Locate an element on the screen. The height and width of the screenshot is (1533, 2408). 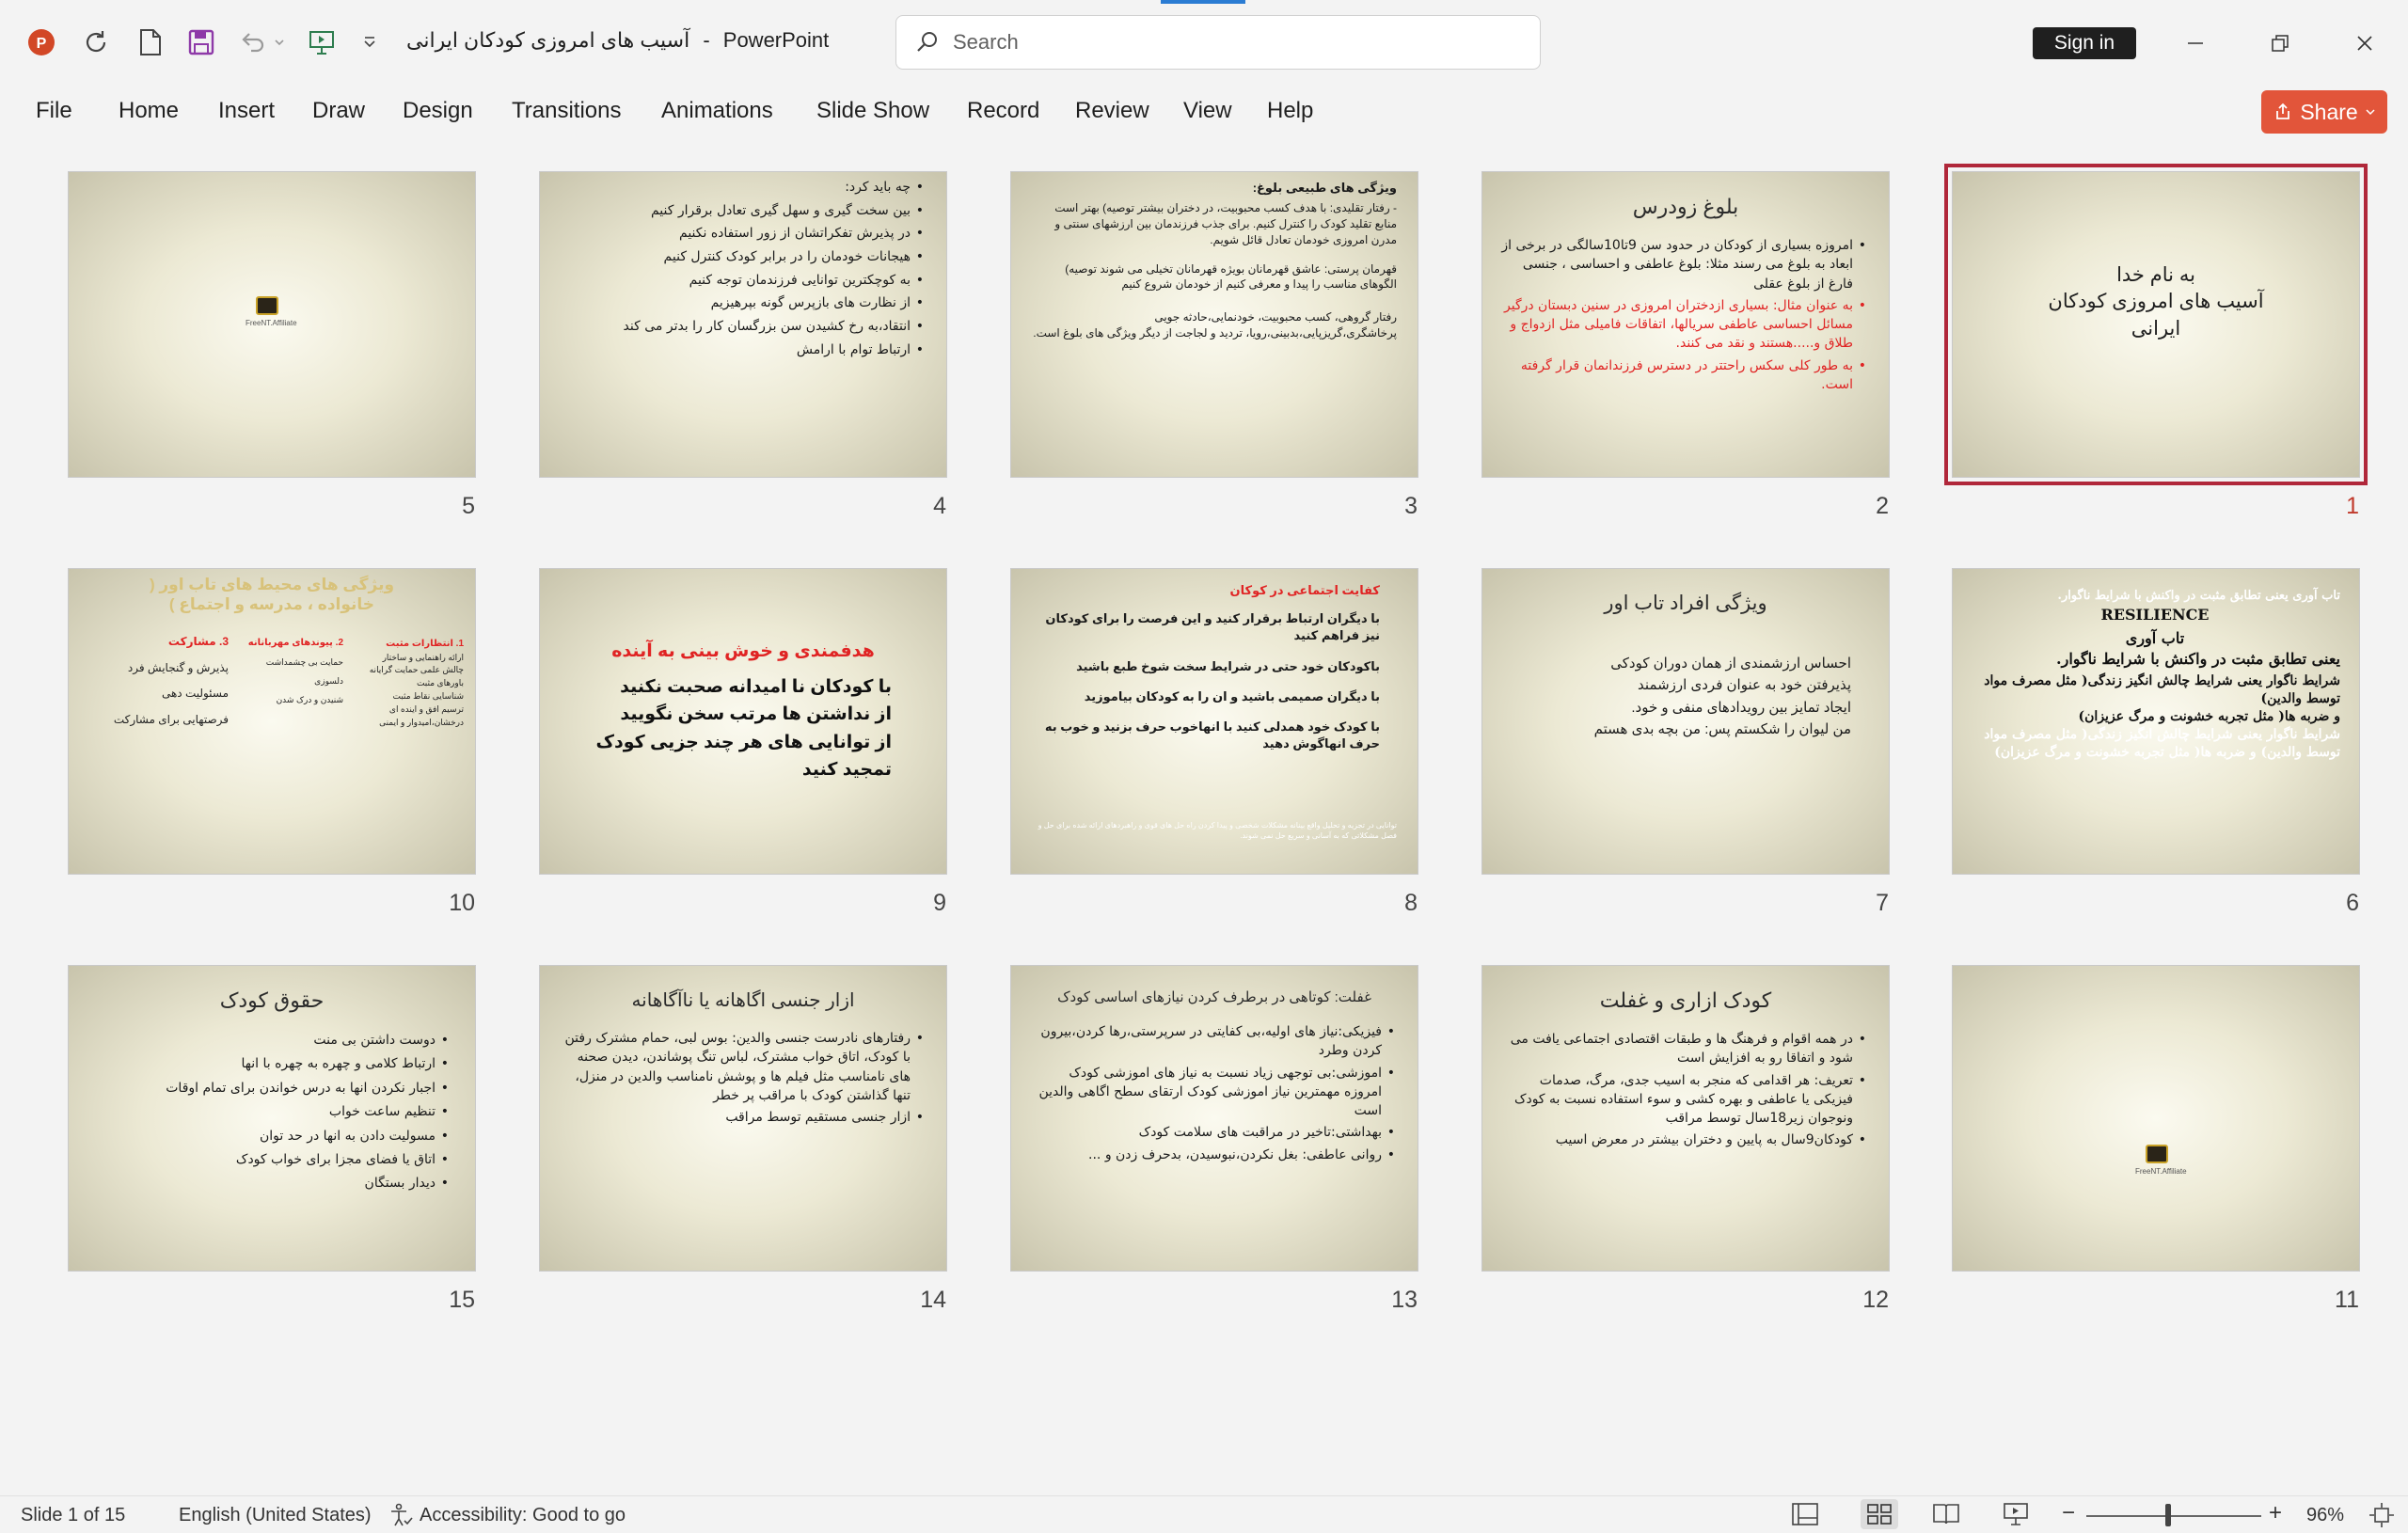
slide-bullet: ازار جنسی مستقیم توسط مراقب is located at coordinates (742, 1118).